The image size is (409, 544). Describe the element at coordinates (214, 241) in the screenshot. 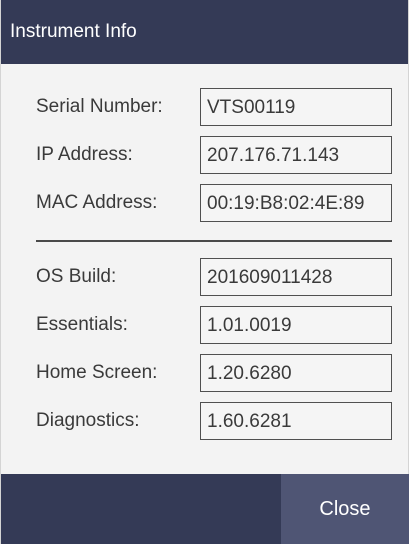

I see `section-divider` at that location.